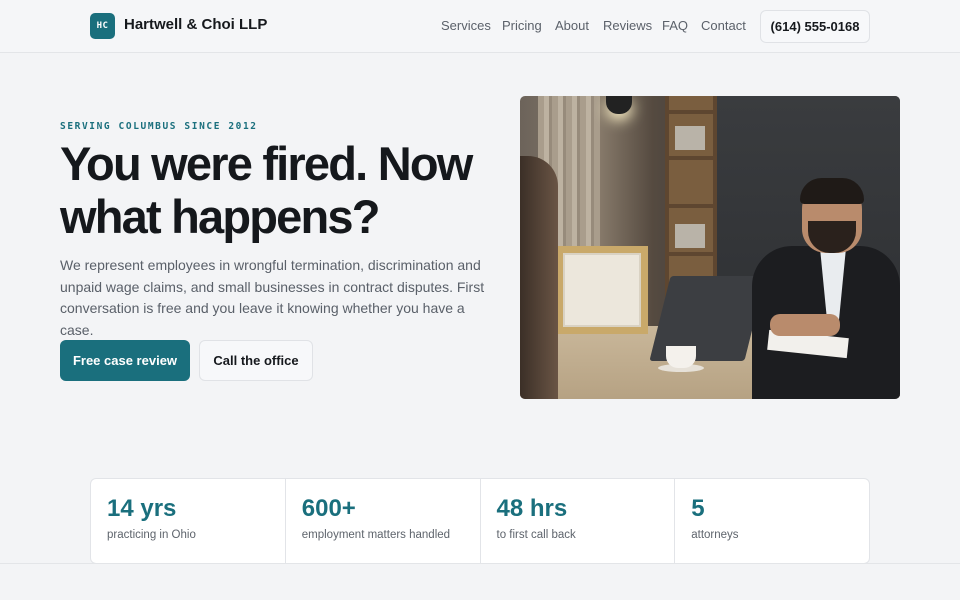 The image size is (960, 600). I want to click on stat-value: 48 hrs, so click(532, 508).